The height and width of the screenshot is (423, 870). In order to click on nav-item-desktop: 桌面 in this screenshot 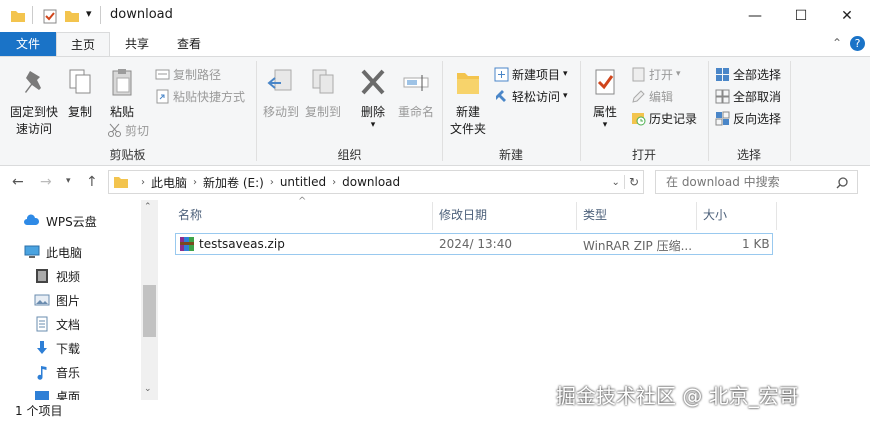, I will do `click(57, 392)`.